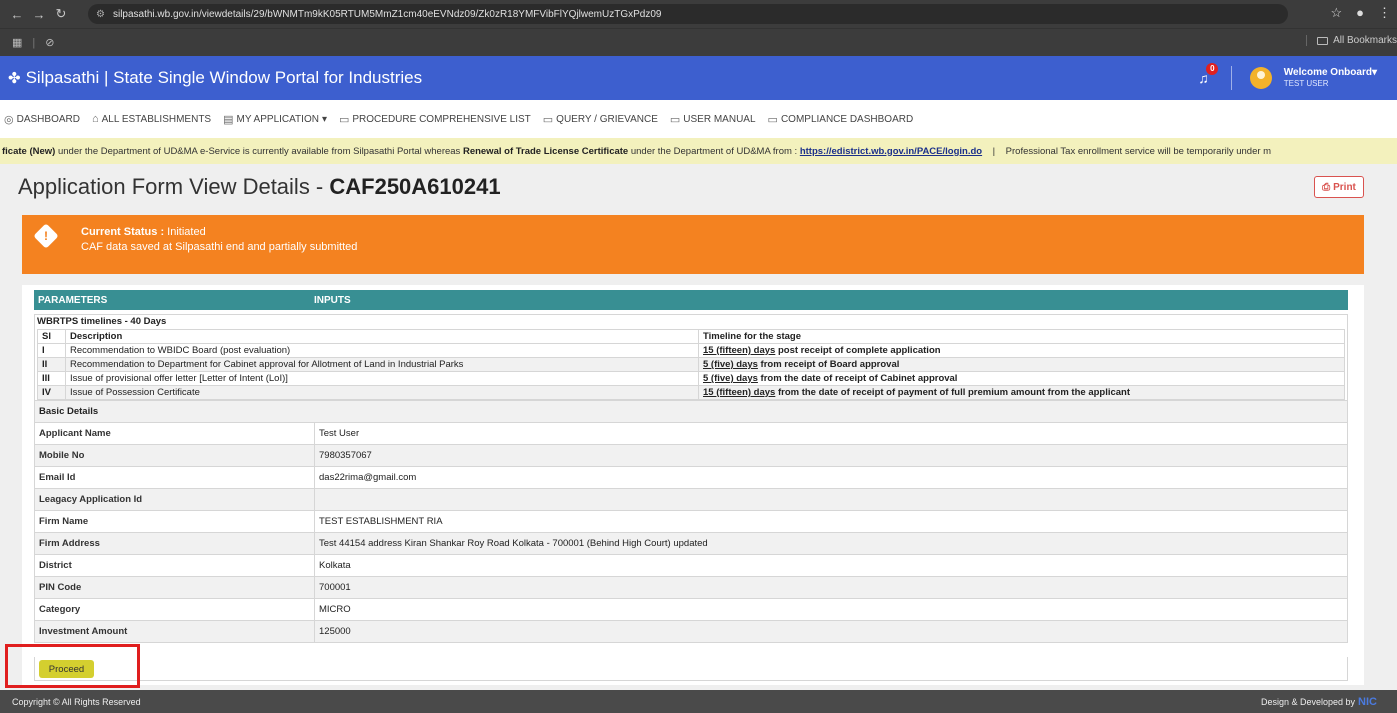  I want to click on logo-icon: ✤, so click(14, 78).